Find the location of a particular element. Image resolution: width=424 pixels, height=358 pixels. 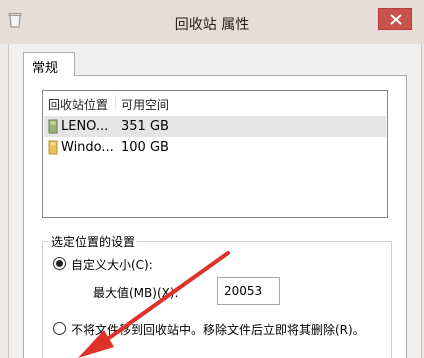

radio-selected-dot is located at coordinates (59, 263).